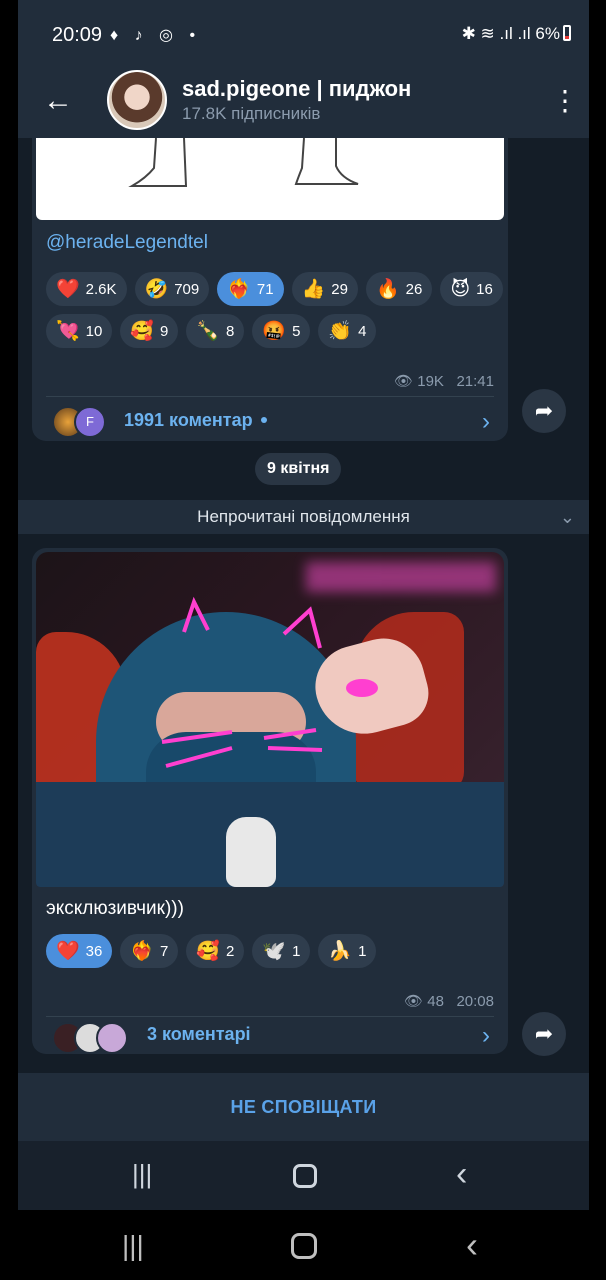 Image resolution: width=606 pixels, height=1280 pixels. I want to click on post-meta: 👁 19K 21:41, so click(444, 381).